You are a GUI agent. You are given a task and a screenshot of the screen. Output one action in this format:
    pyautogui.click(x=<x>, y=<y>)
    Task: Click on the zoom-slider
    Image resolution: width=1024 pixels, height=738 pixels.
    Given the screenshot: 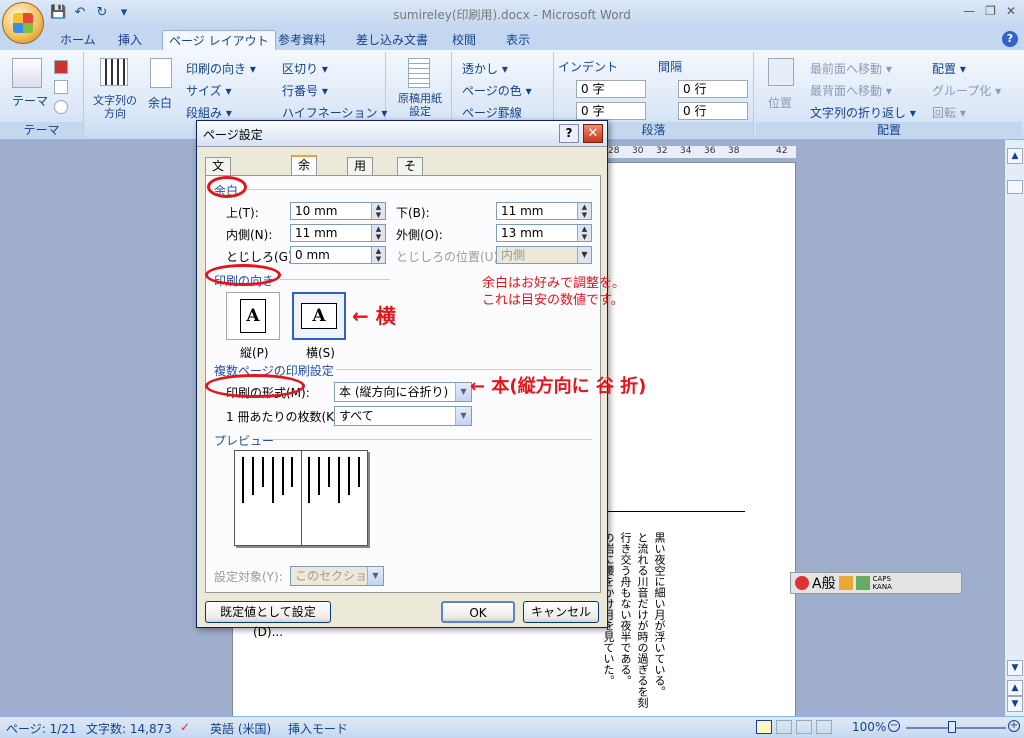 What is the action you would take?
    pyautogui.click(x=956, y=728)
    